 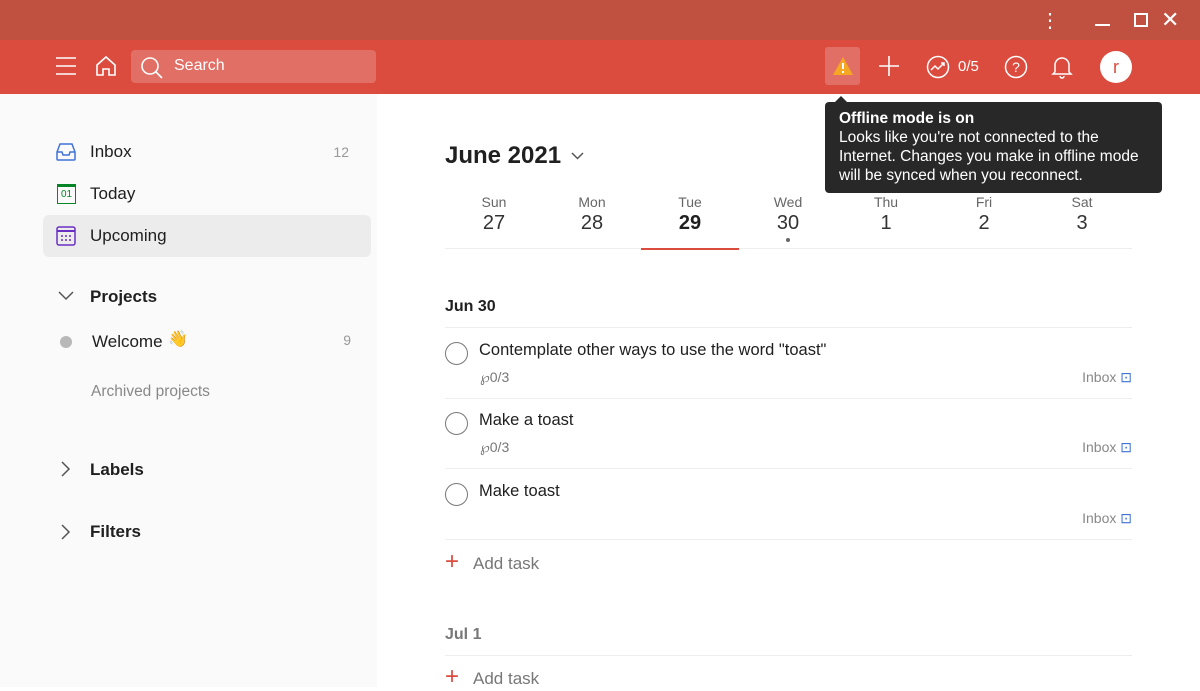 I want to click on project-color-dot, so click(x=66, y=342).